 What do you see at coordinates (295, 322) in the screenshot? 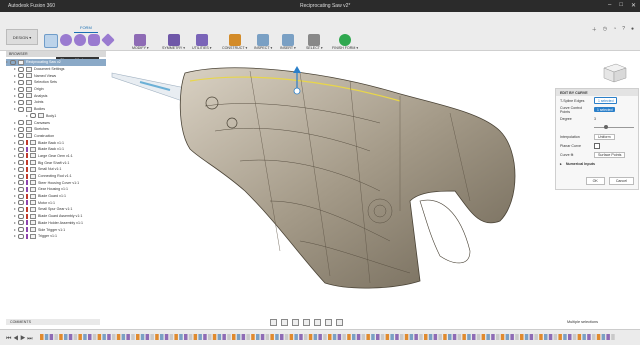
I see `zoom-icon` at bounding box center [295, 322].